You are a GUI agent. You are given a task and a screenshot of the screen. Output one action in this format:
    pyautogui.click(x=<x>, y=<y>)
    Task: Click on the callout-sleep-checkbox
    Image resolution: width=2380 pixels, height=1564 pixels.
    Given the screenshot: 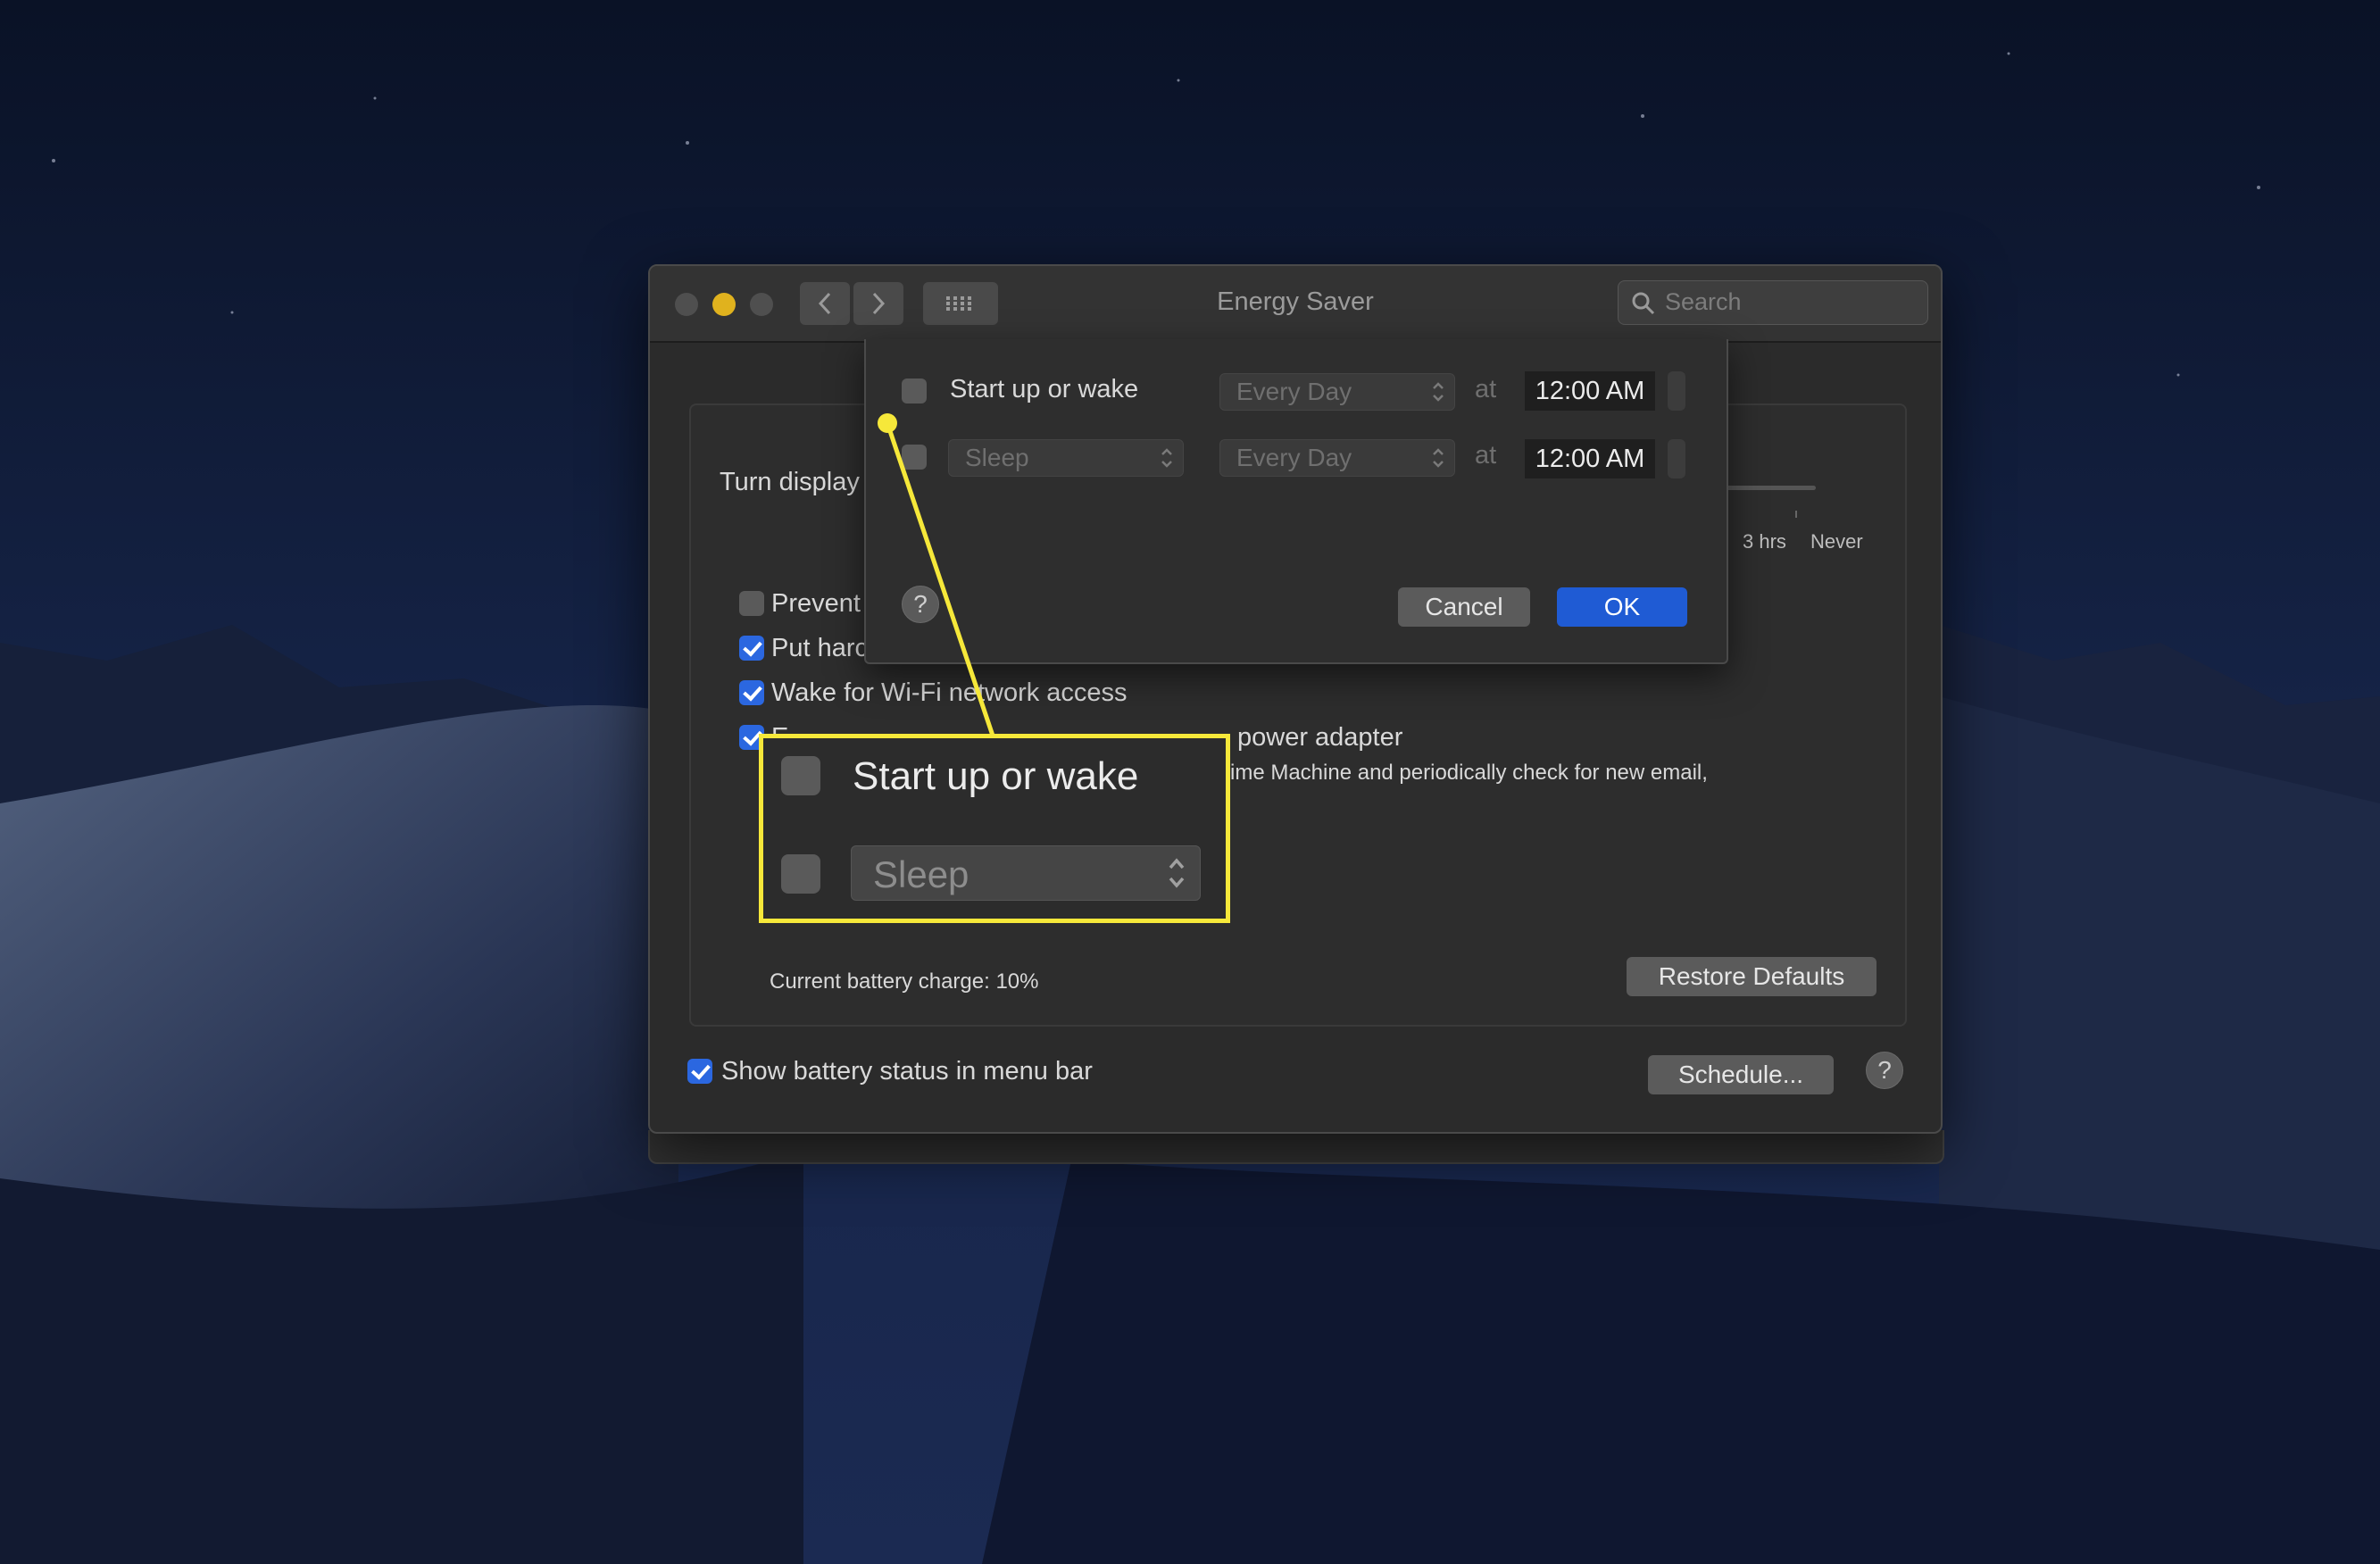 What is the action you would take?
    pyautogui.click(x=800, y=874)
    